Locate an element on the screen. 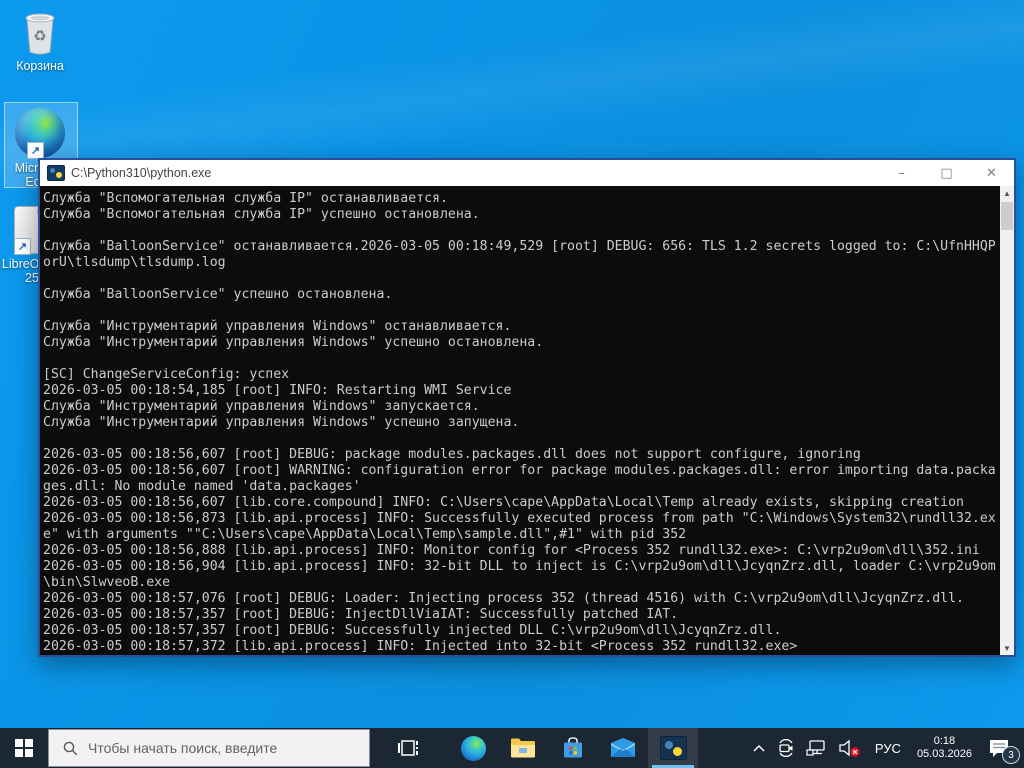  tray-time: 0:18 is located at coordinates (944, 741).